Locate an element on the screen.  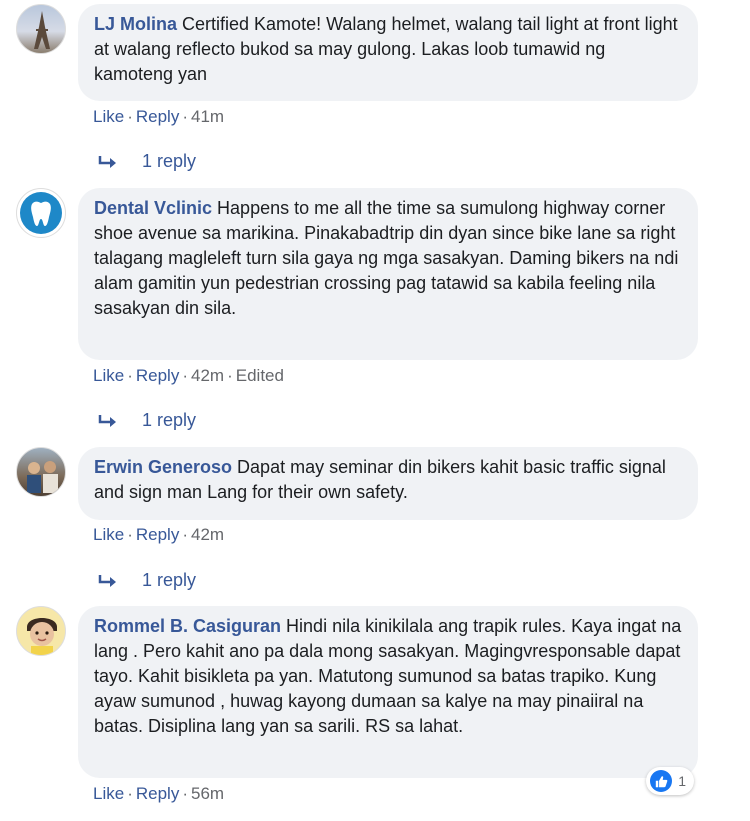
comment-actions: Like · Reply · 56m is located at coordinates (159, 793).